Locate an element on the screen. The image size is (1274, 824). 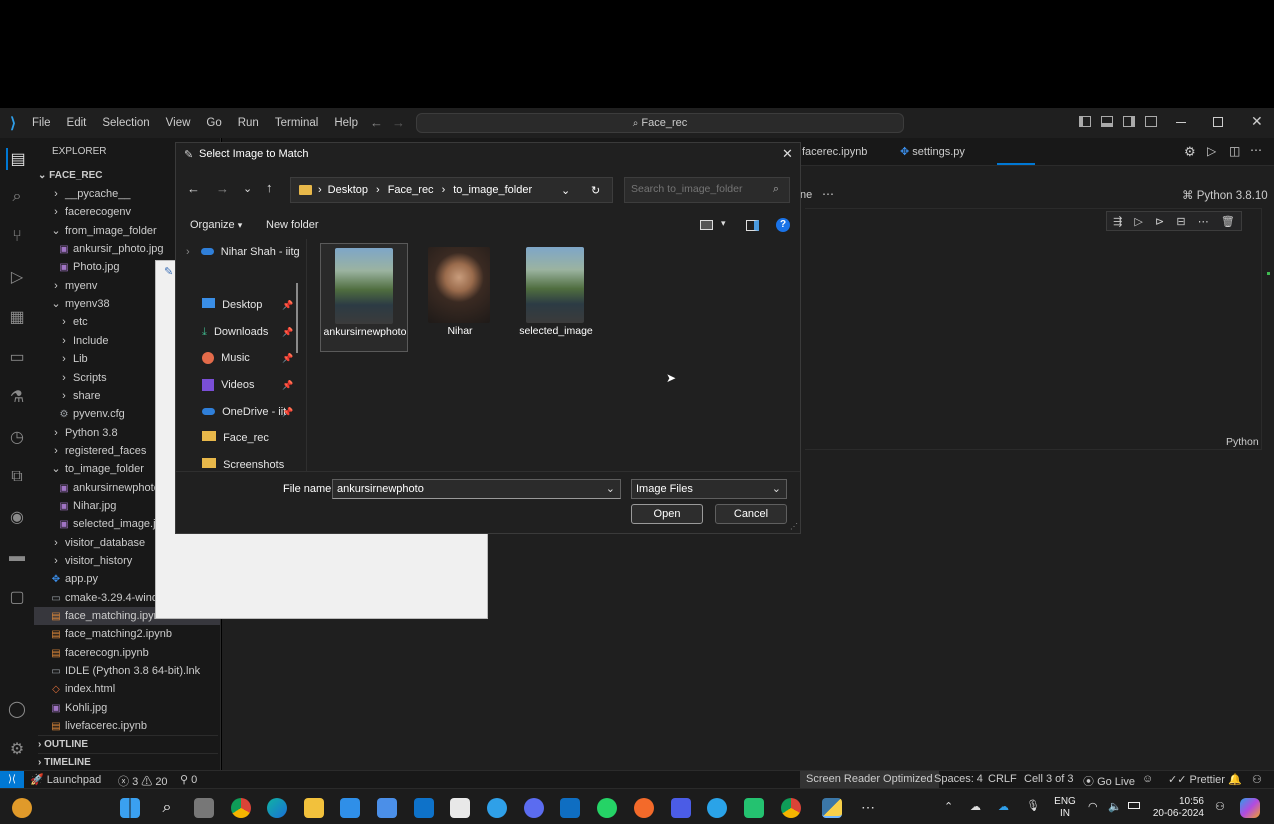
timeline-section: › TIMELINE is located at coordinates (128, 762).